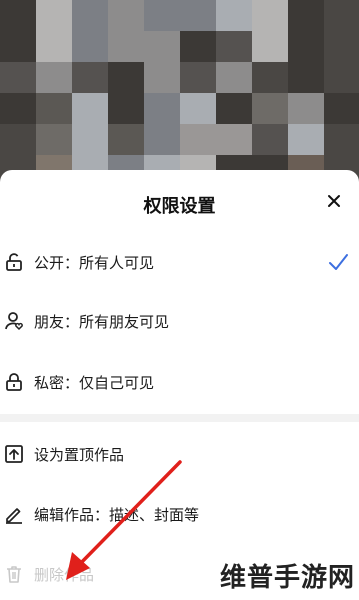  I want to click on close-button, so click(334, 201).